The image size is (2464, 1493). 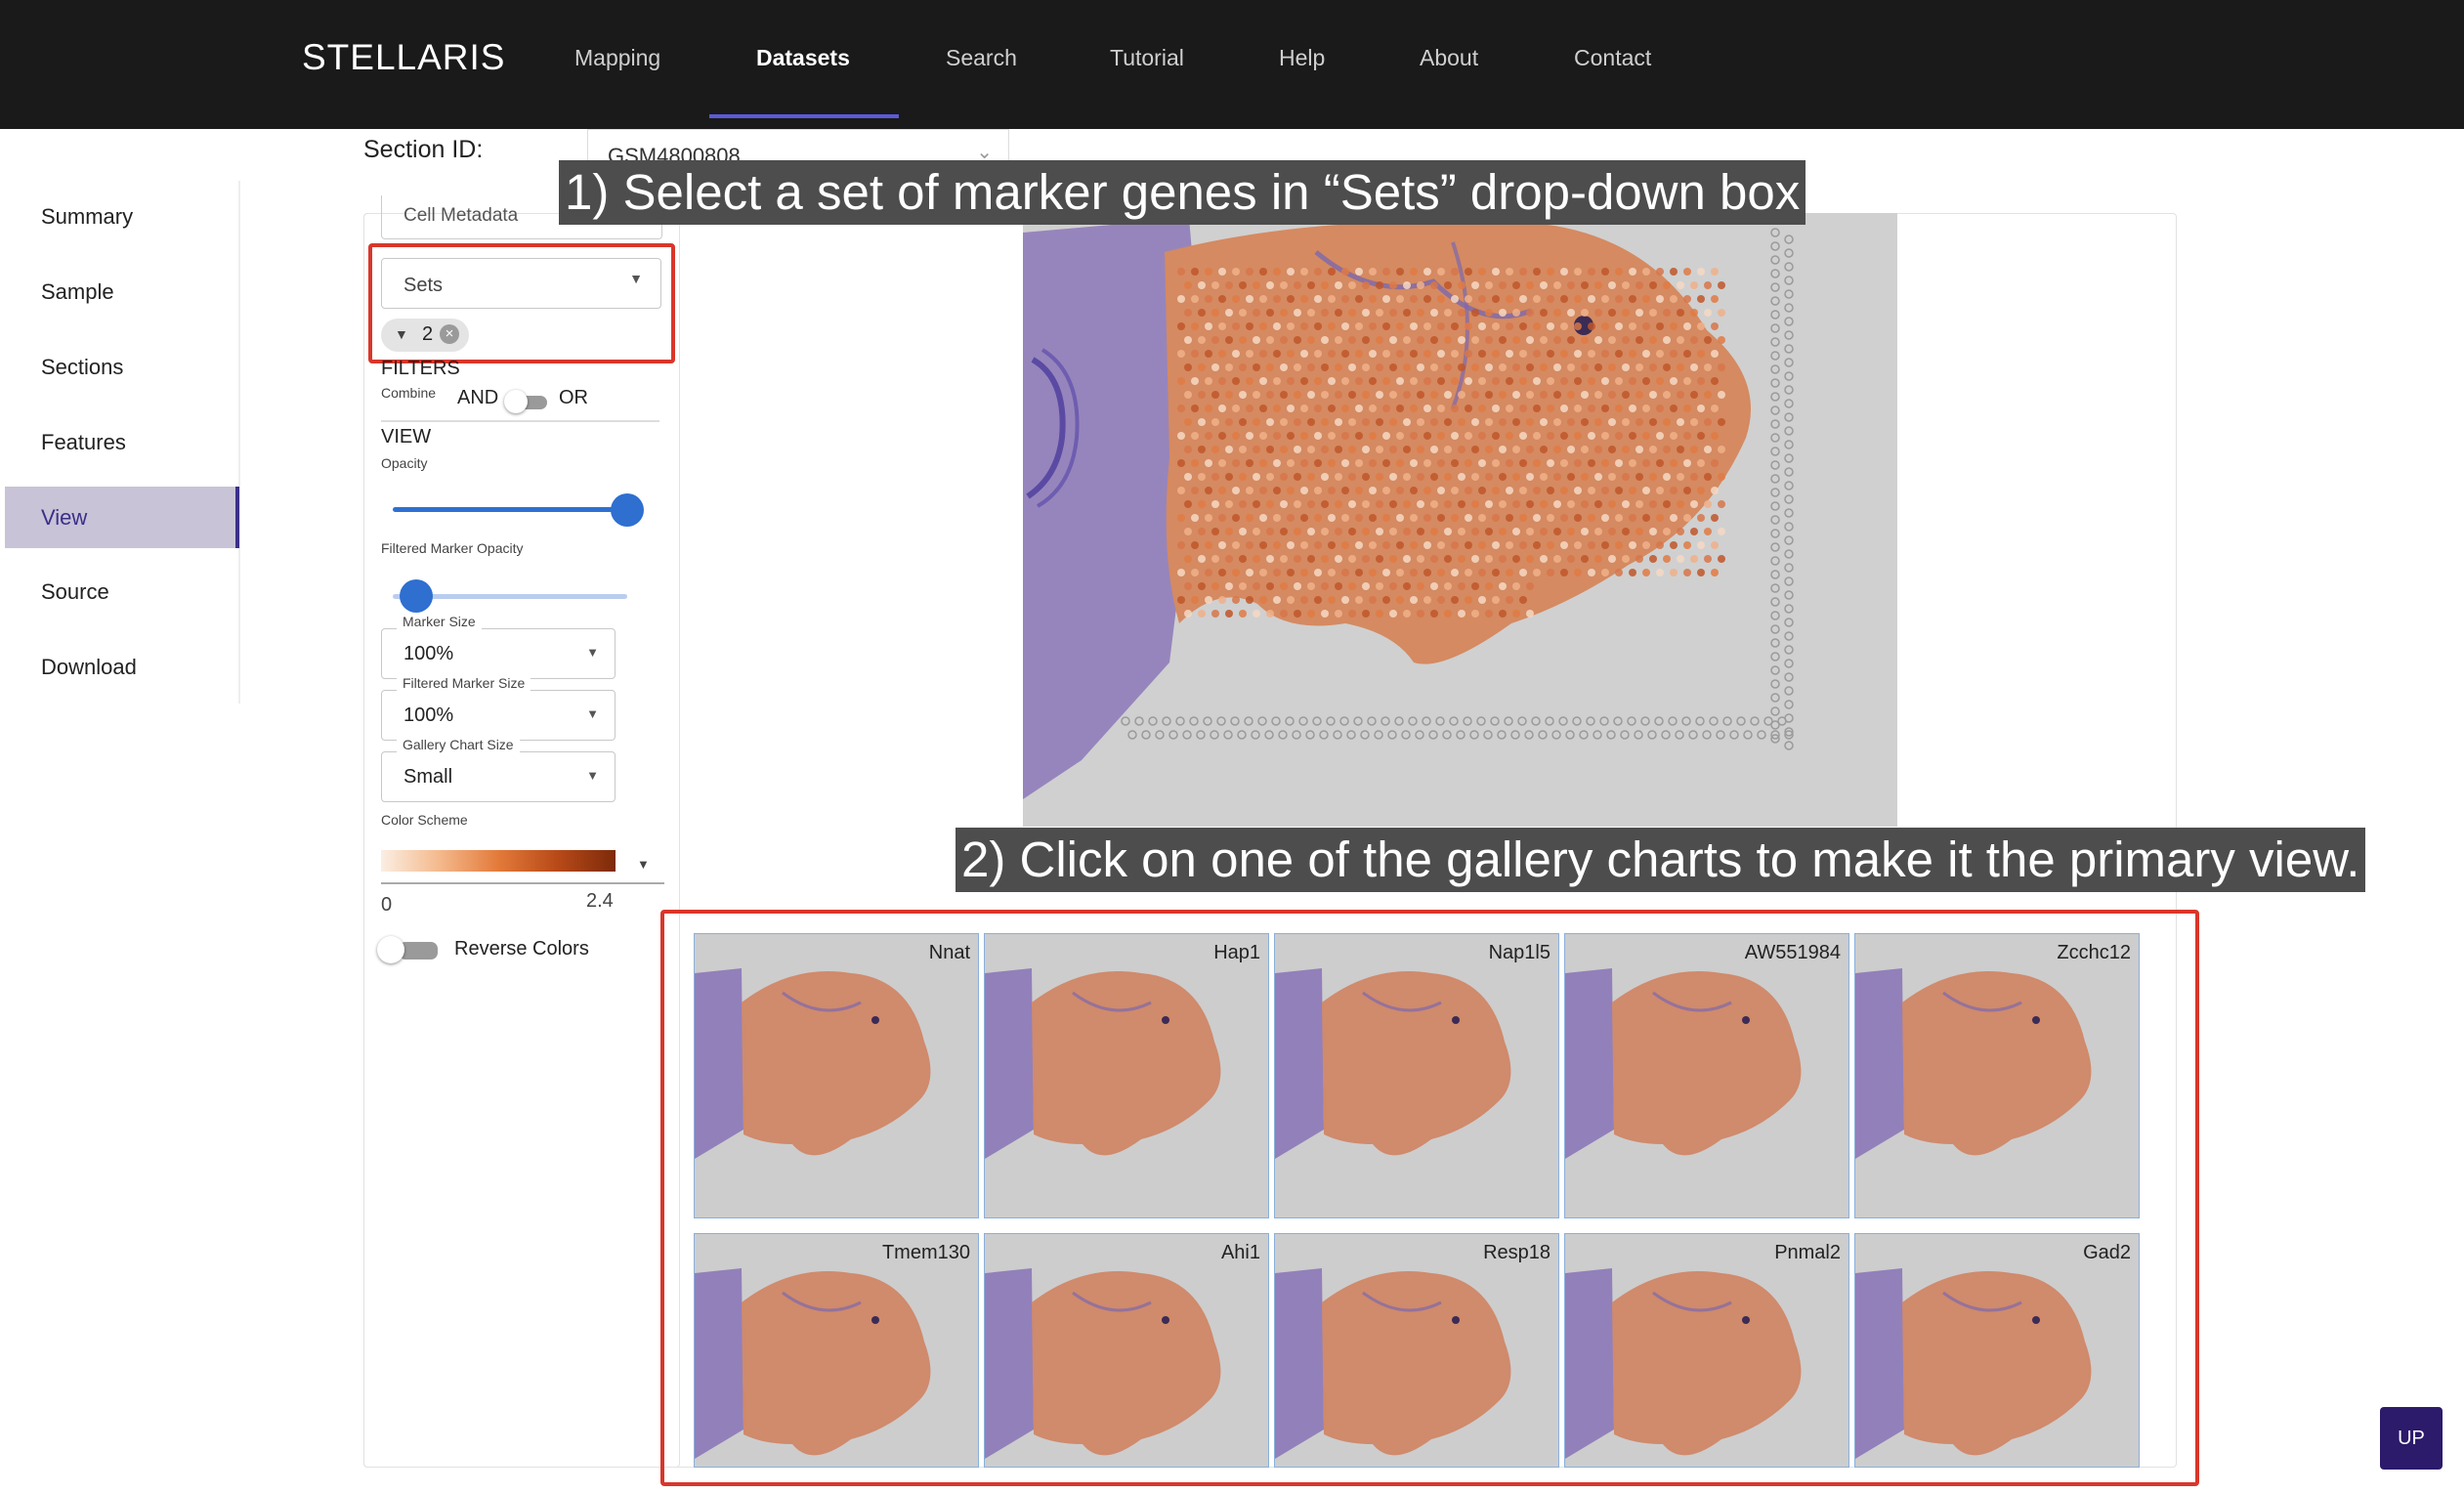 I want to click on gallery-chart-aw551984: AW551984, so click(x=1707, y=1075).